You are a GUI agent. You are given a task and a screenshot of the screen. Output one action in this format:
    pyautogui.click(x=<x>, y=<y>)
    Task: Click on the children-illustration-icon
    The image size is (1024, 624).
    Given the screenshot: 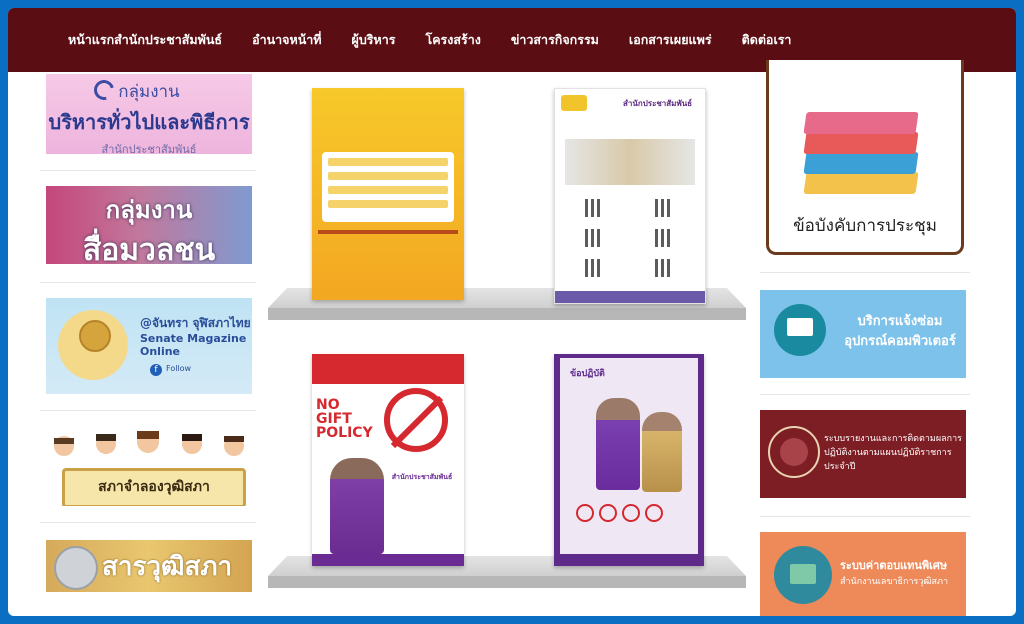 What is the action you would take?
    pyautogui.click(x=149, y=443)
    